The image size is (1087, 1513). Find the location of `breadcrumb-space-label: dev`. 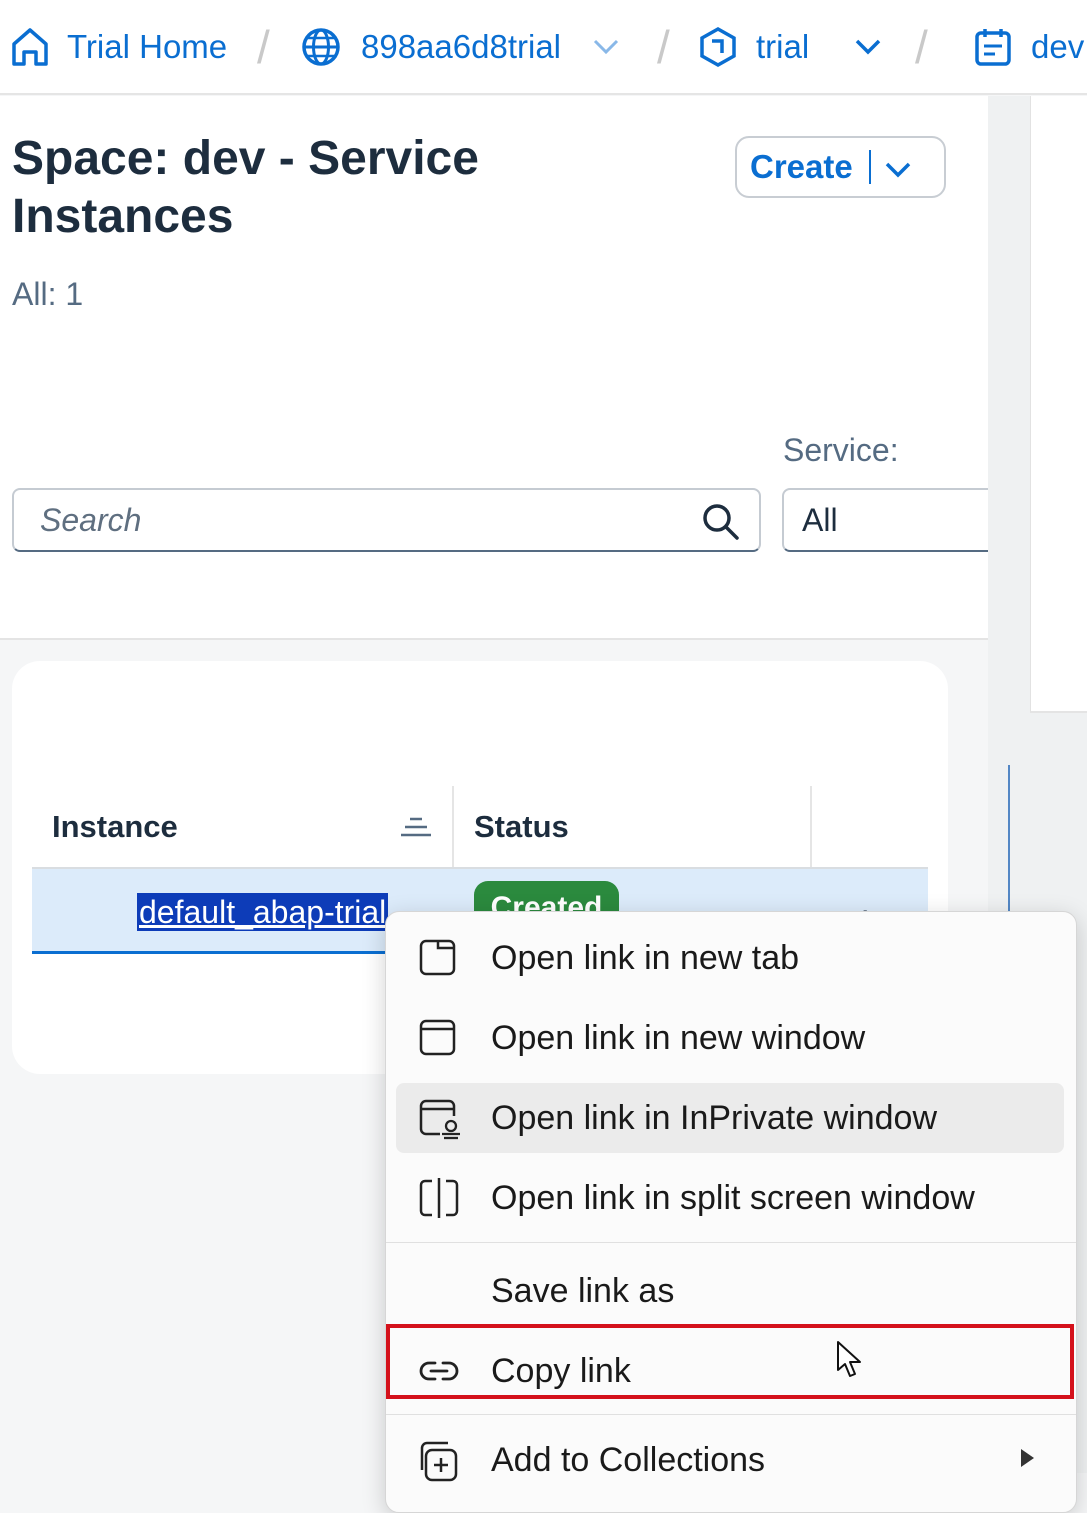

breadcrumb-space-label: dev is located at coordinates (1058, 46).